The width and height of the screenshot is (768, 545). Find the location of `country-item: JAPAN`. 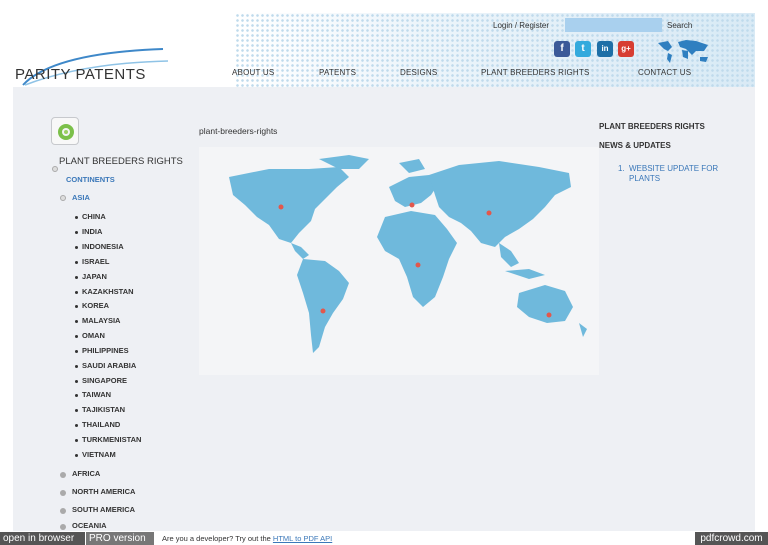

country-item: JAPAN is located at coordinates (91, 276).